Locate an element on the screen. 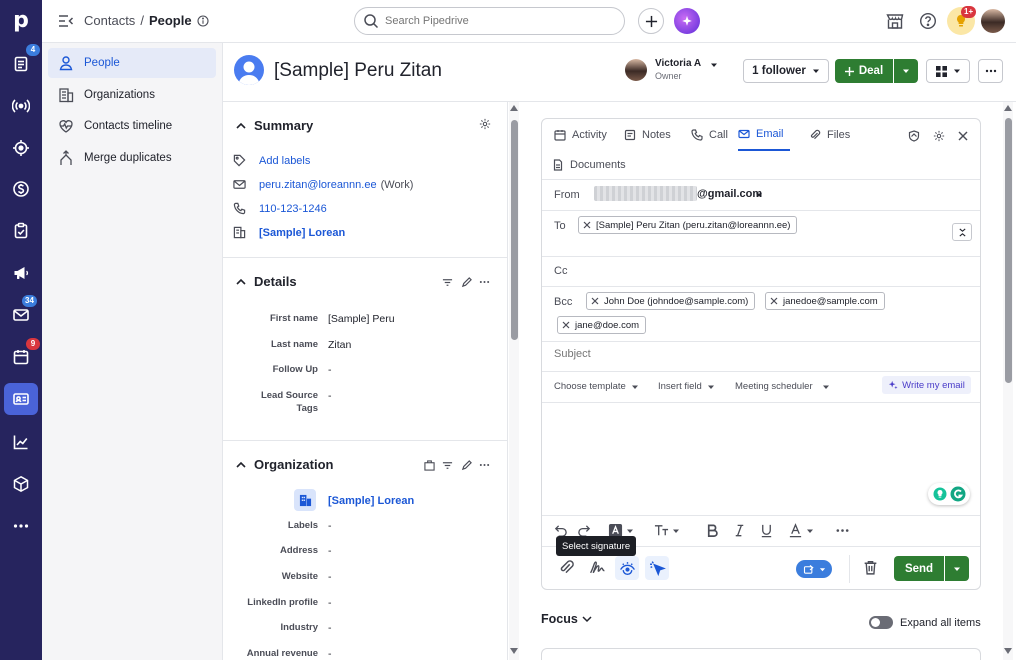  owner-avatar is located at coordinates (636, 70).